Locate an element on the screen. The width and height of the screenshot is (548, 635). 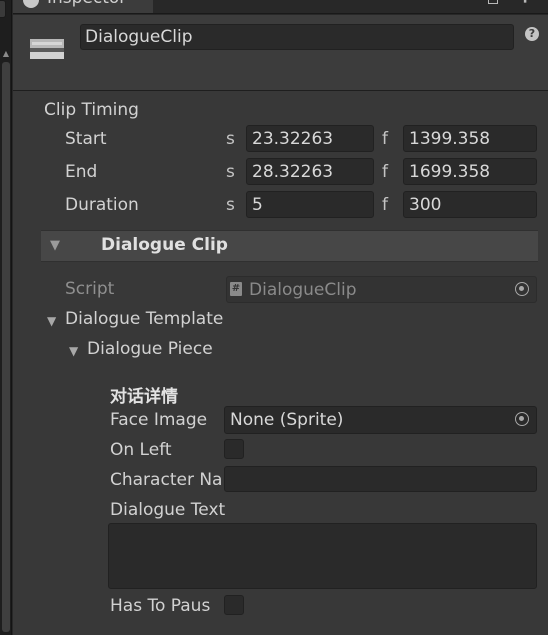
dialogue-text-area is located at coordinates (322, 556).